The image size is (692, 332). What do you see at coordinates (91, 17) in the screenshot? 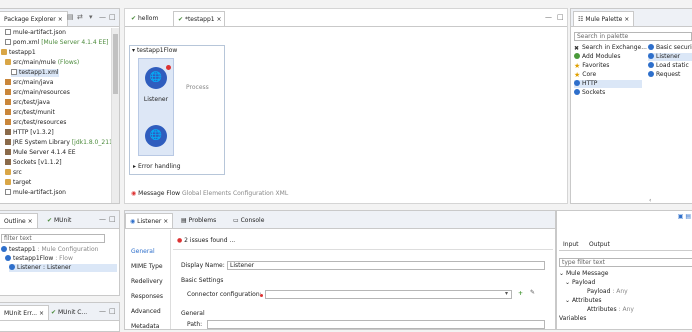
I see `view-menu-icon: ▾` at bounding box center [91, 17].